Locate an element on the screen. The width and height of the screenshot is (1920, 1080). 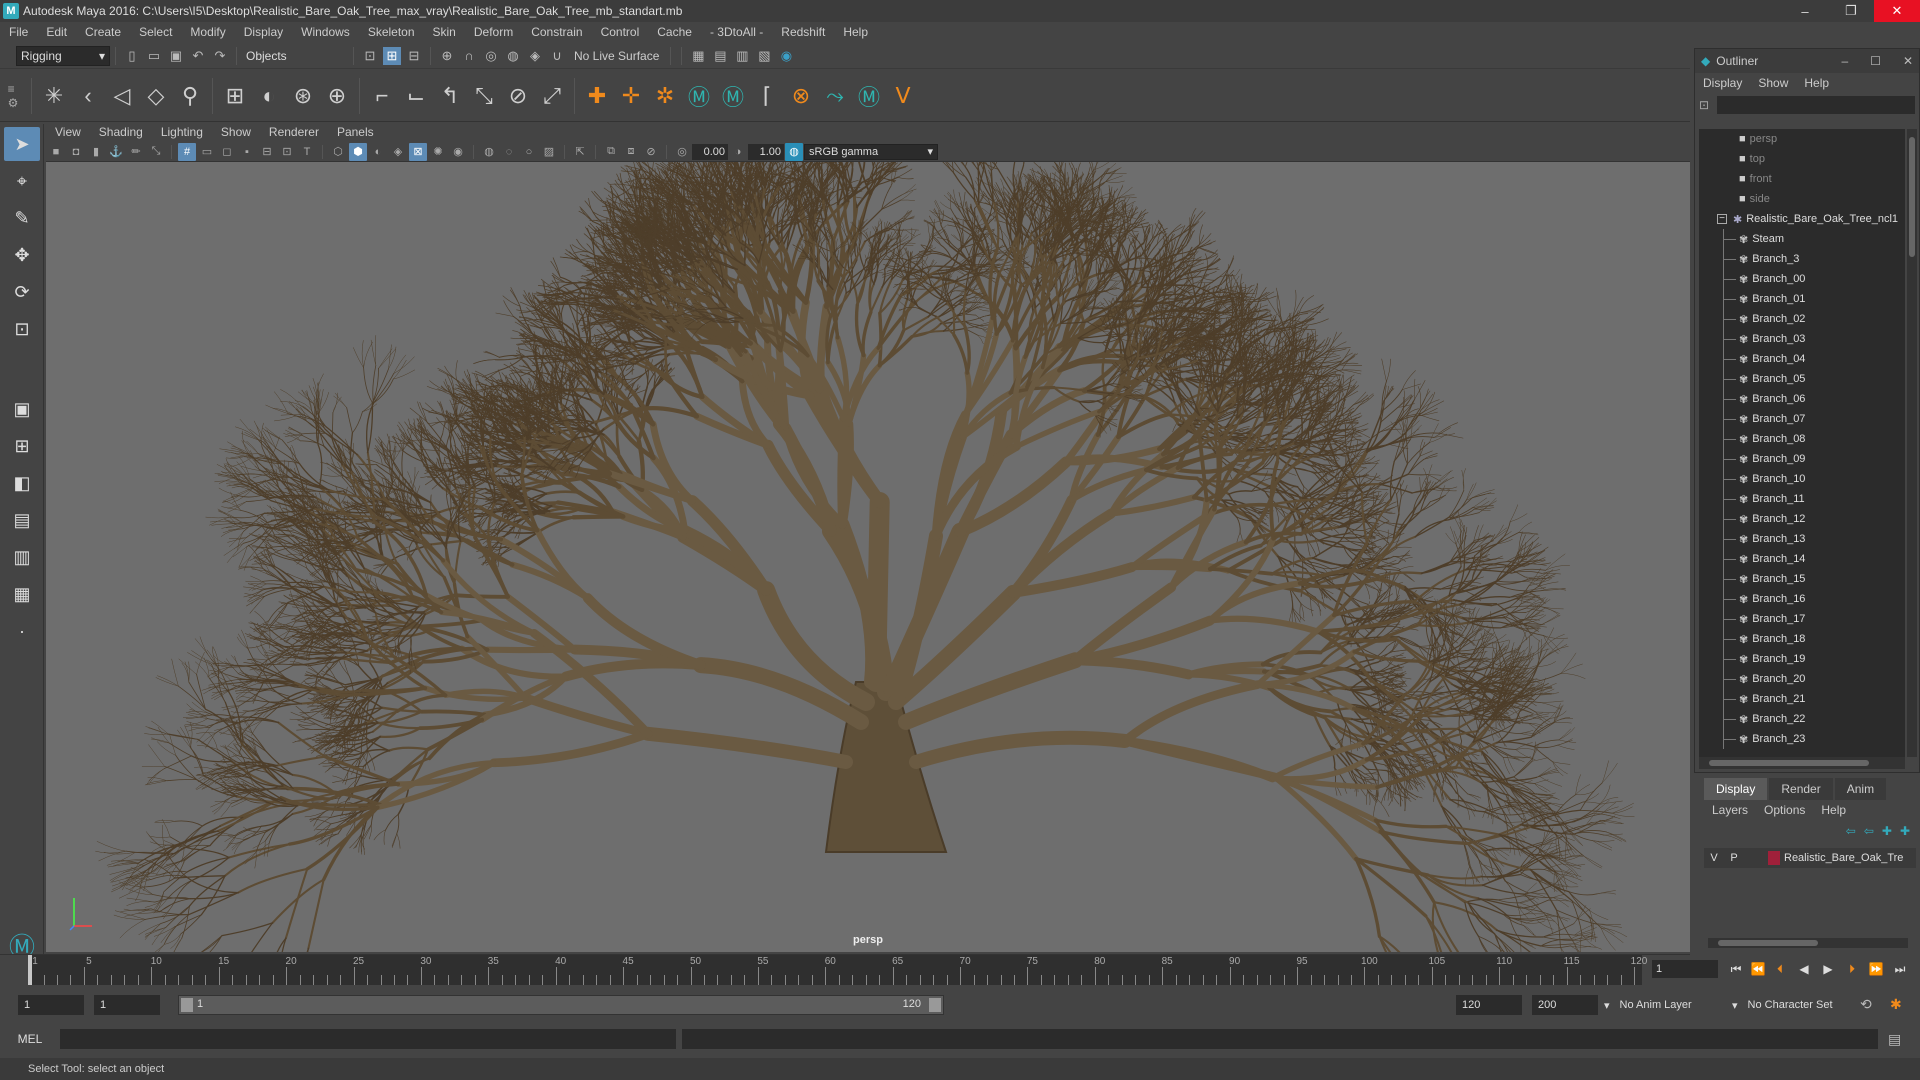
layer-visibility-toggle: V is located at coordinates (1714, 858).